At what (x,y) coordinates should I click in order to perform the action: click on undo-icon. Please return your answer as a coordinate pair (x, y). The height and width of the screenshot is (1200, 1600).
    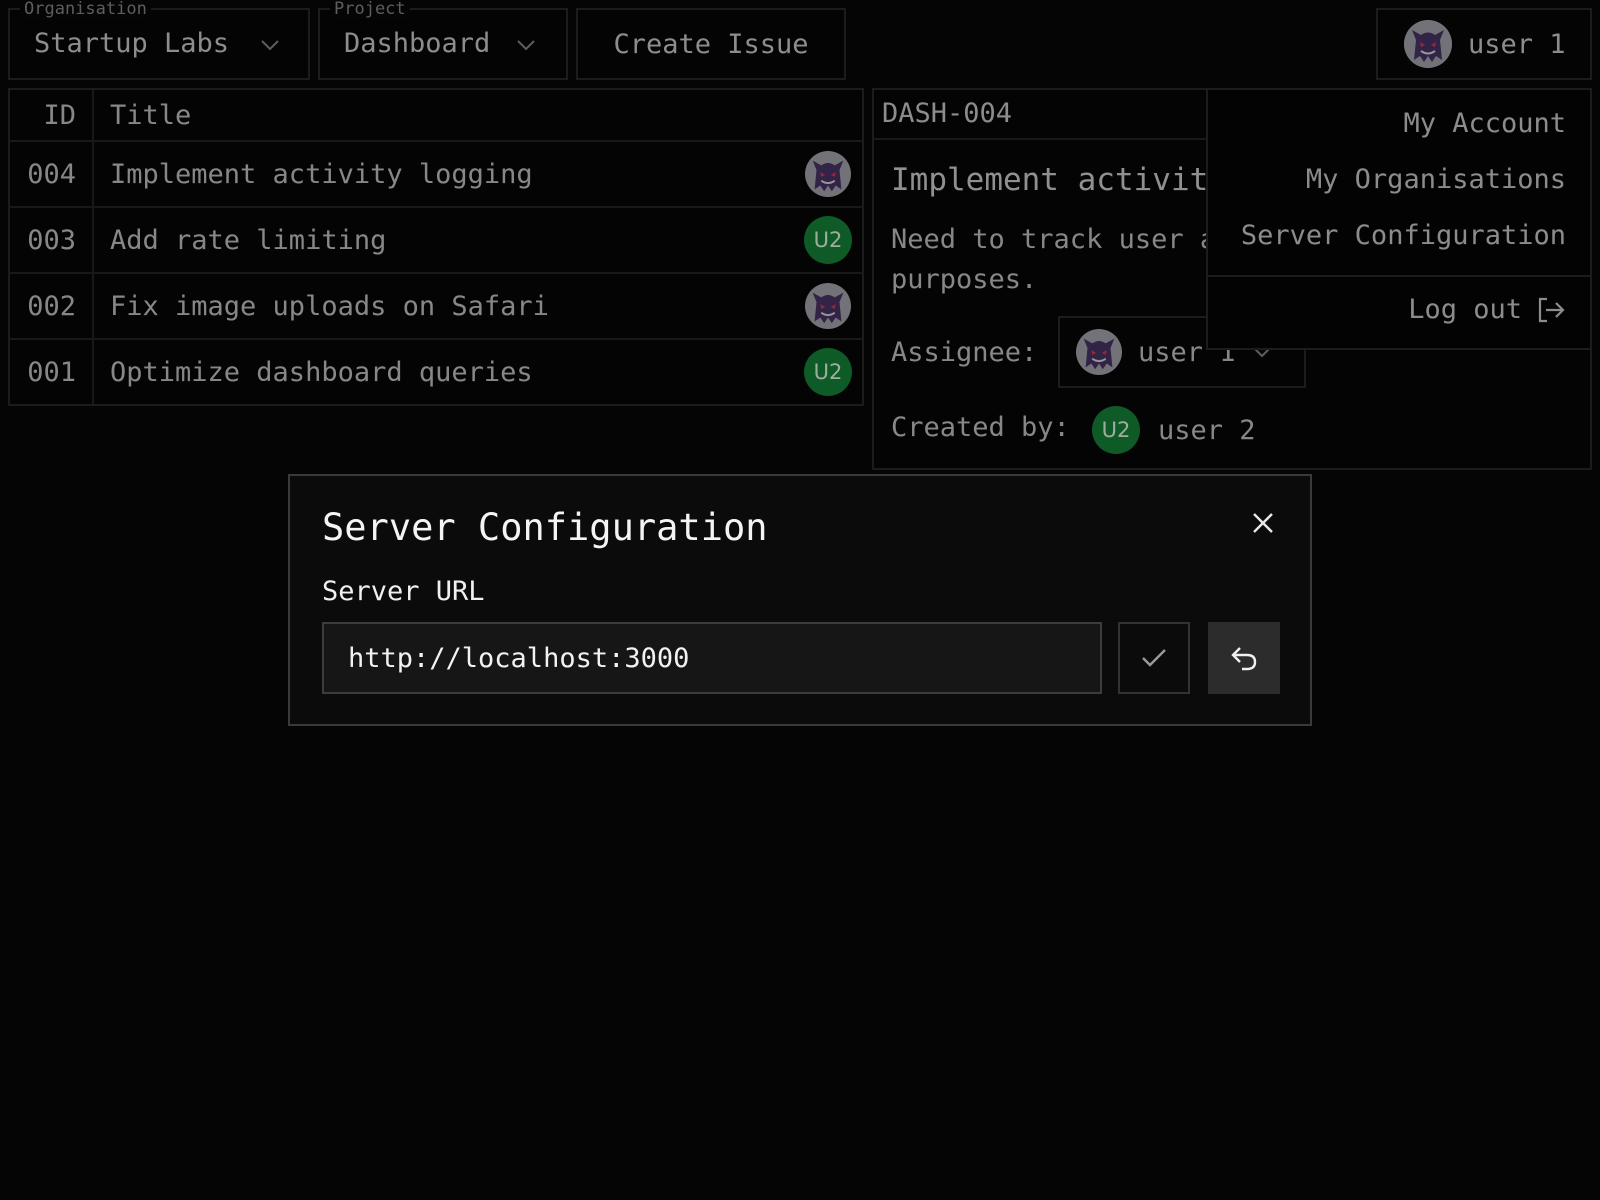
    Looking at the image, I should click on (1244, 659).